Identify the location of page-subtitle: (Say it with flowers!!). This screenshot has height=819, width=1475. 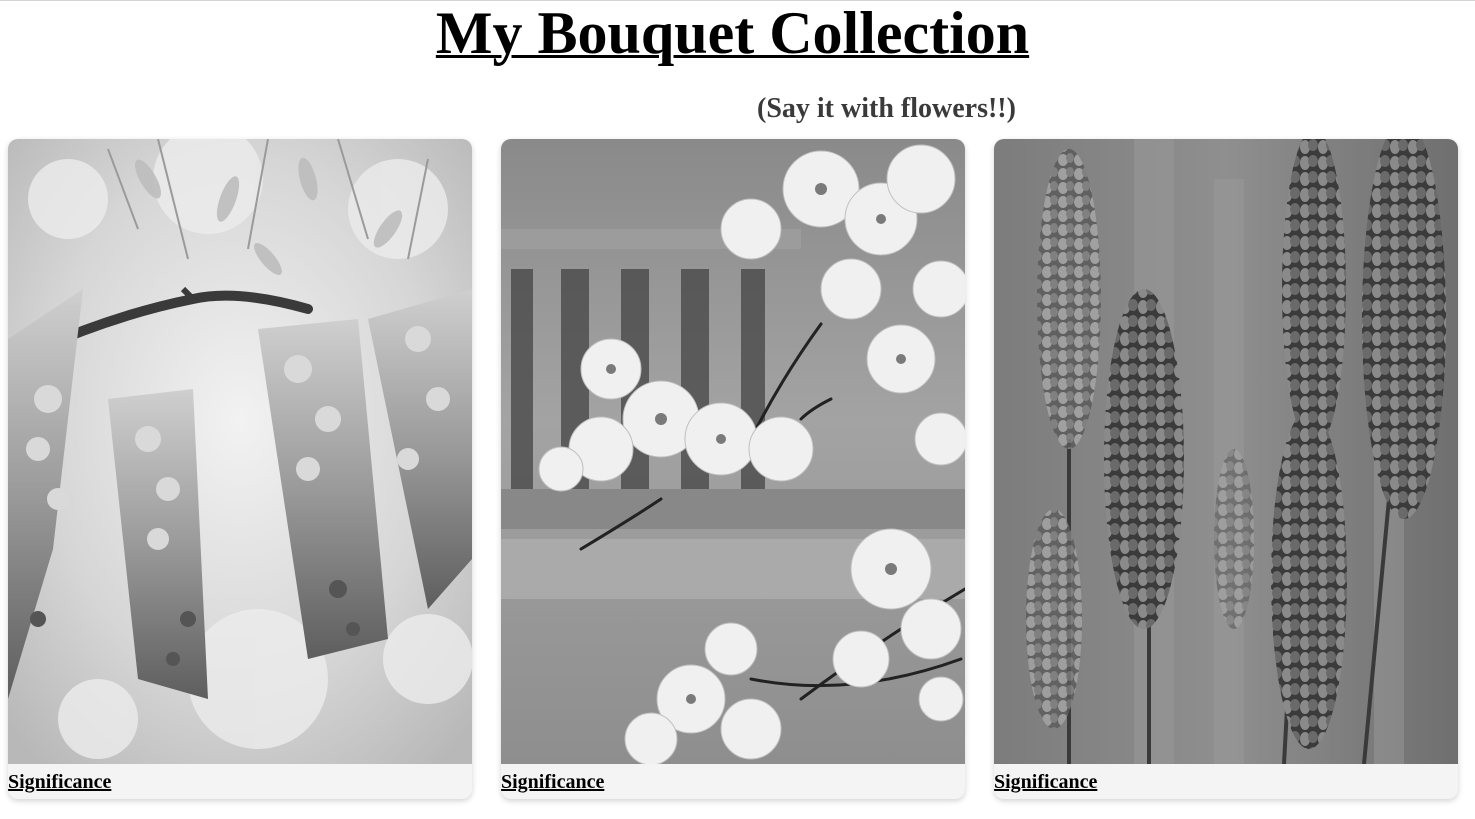
(886, 108).